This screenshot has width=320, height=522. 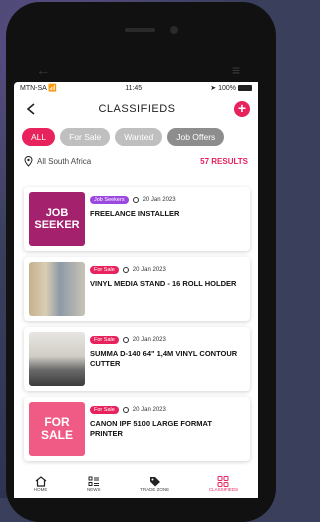 I want to click on location-row: All South Africa 57 RESULTS, so click(x=136, y=161).